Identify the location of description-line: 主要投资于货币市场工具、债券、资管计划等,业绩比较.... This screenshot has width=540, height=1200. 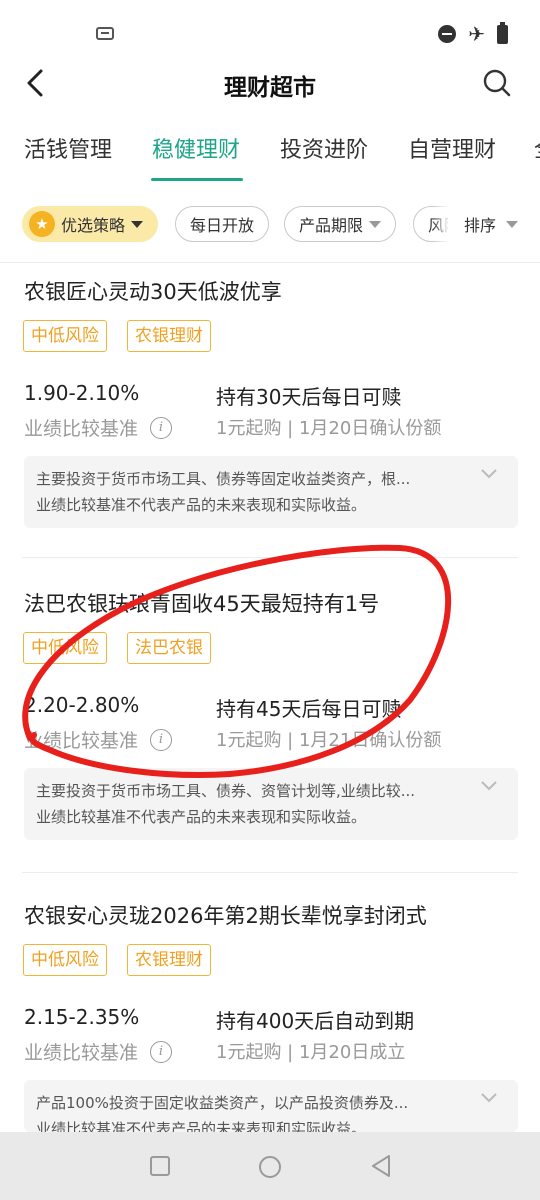
(226, 791).